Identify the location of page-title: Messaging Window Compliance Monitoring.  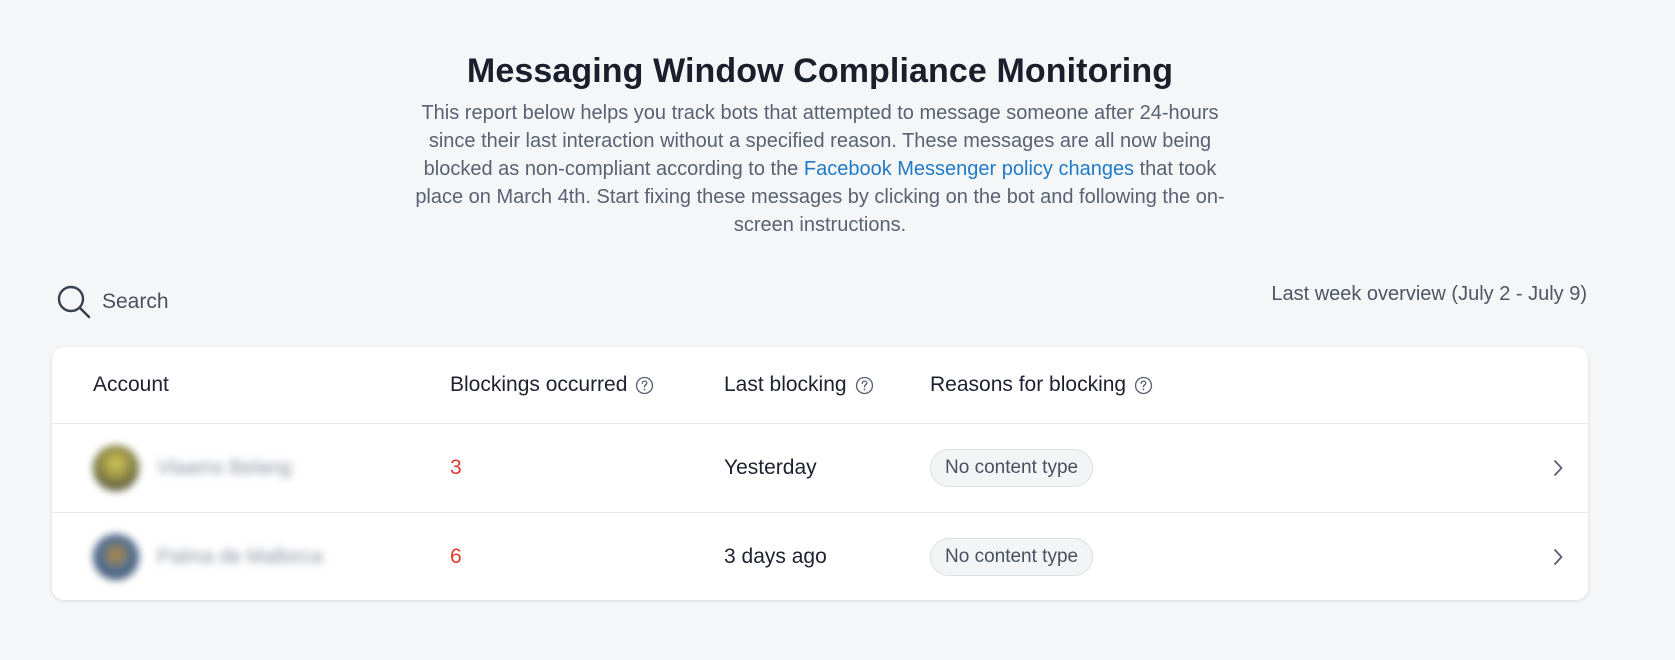
(820, 71).